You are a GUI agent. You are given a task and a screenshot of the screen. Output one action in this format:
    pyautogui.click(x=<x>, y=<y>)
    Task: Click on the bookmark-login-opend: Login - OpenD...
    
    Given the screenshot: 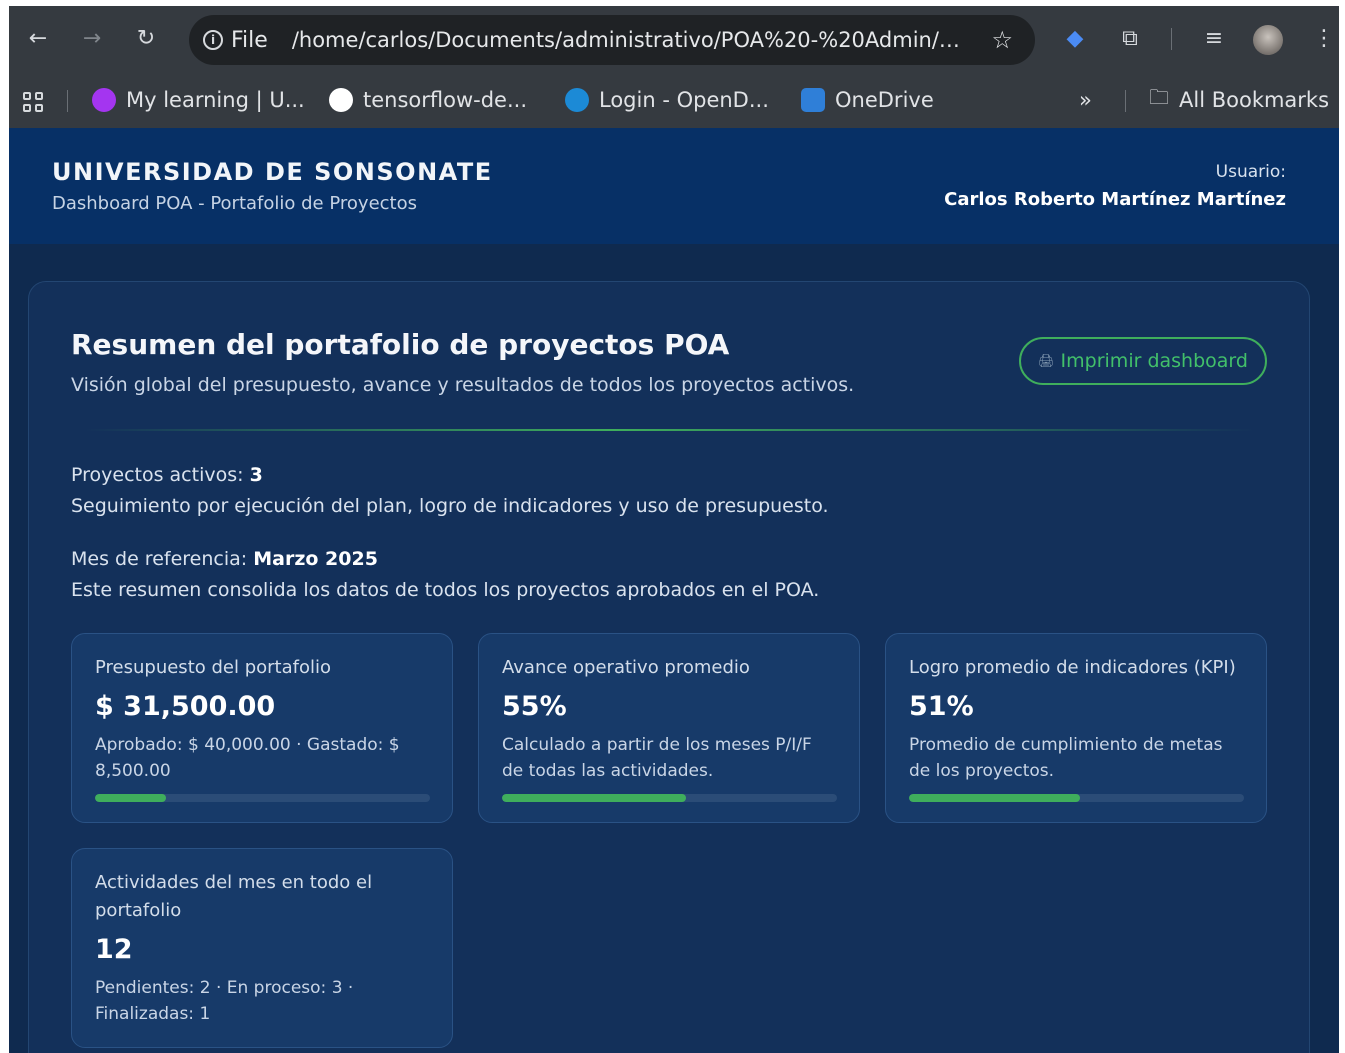 What is the action you would take?
    pyautogui.click(x=667, y=100)
    